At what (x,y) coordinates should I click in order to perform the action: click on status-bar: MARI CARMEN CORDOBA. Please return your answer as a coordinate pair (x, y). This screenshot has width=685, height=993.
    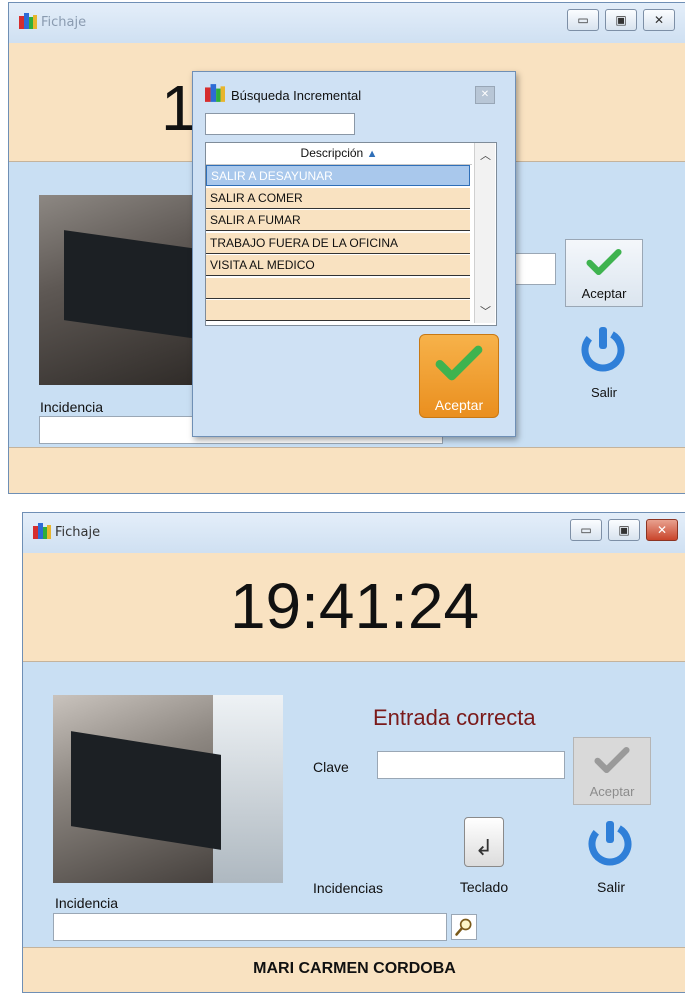
    Looking at the image, I should click on (354, 969).